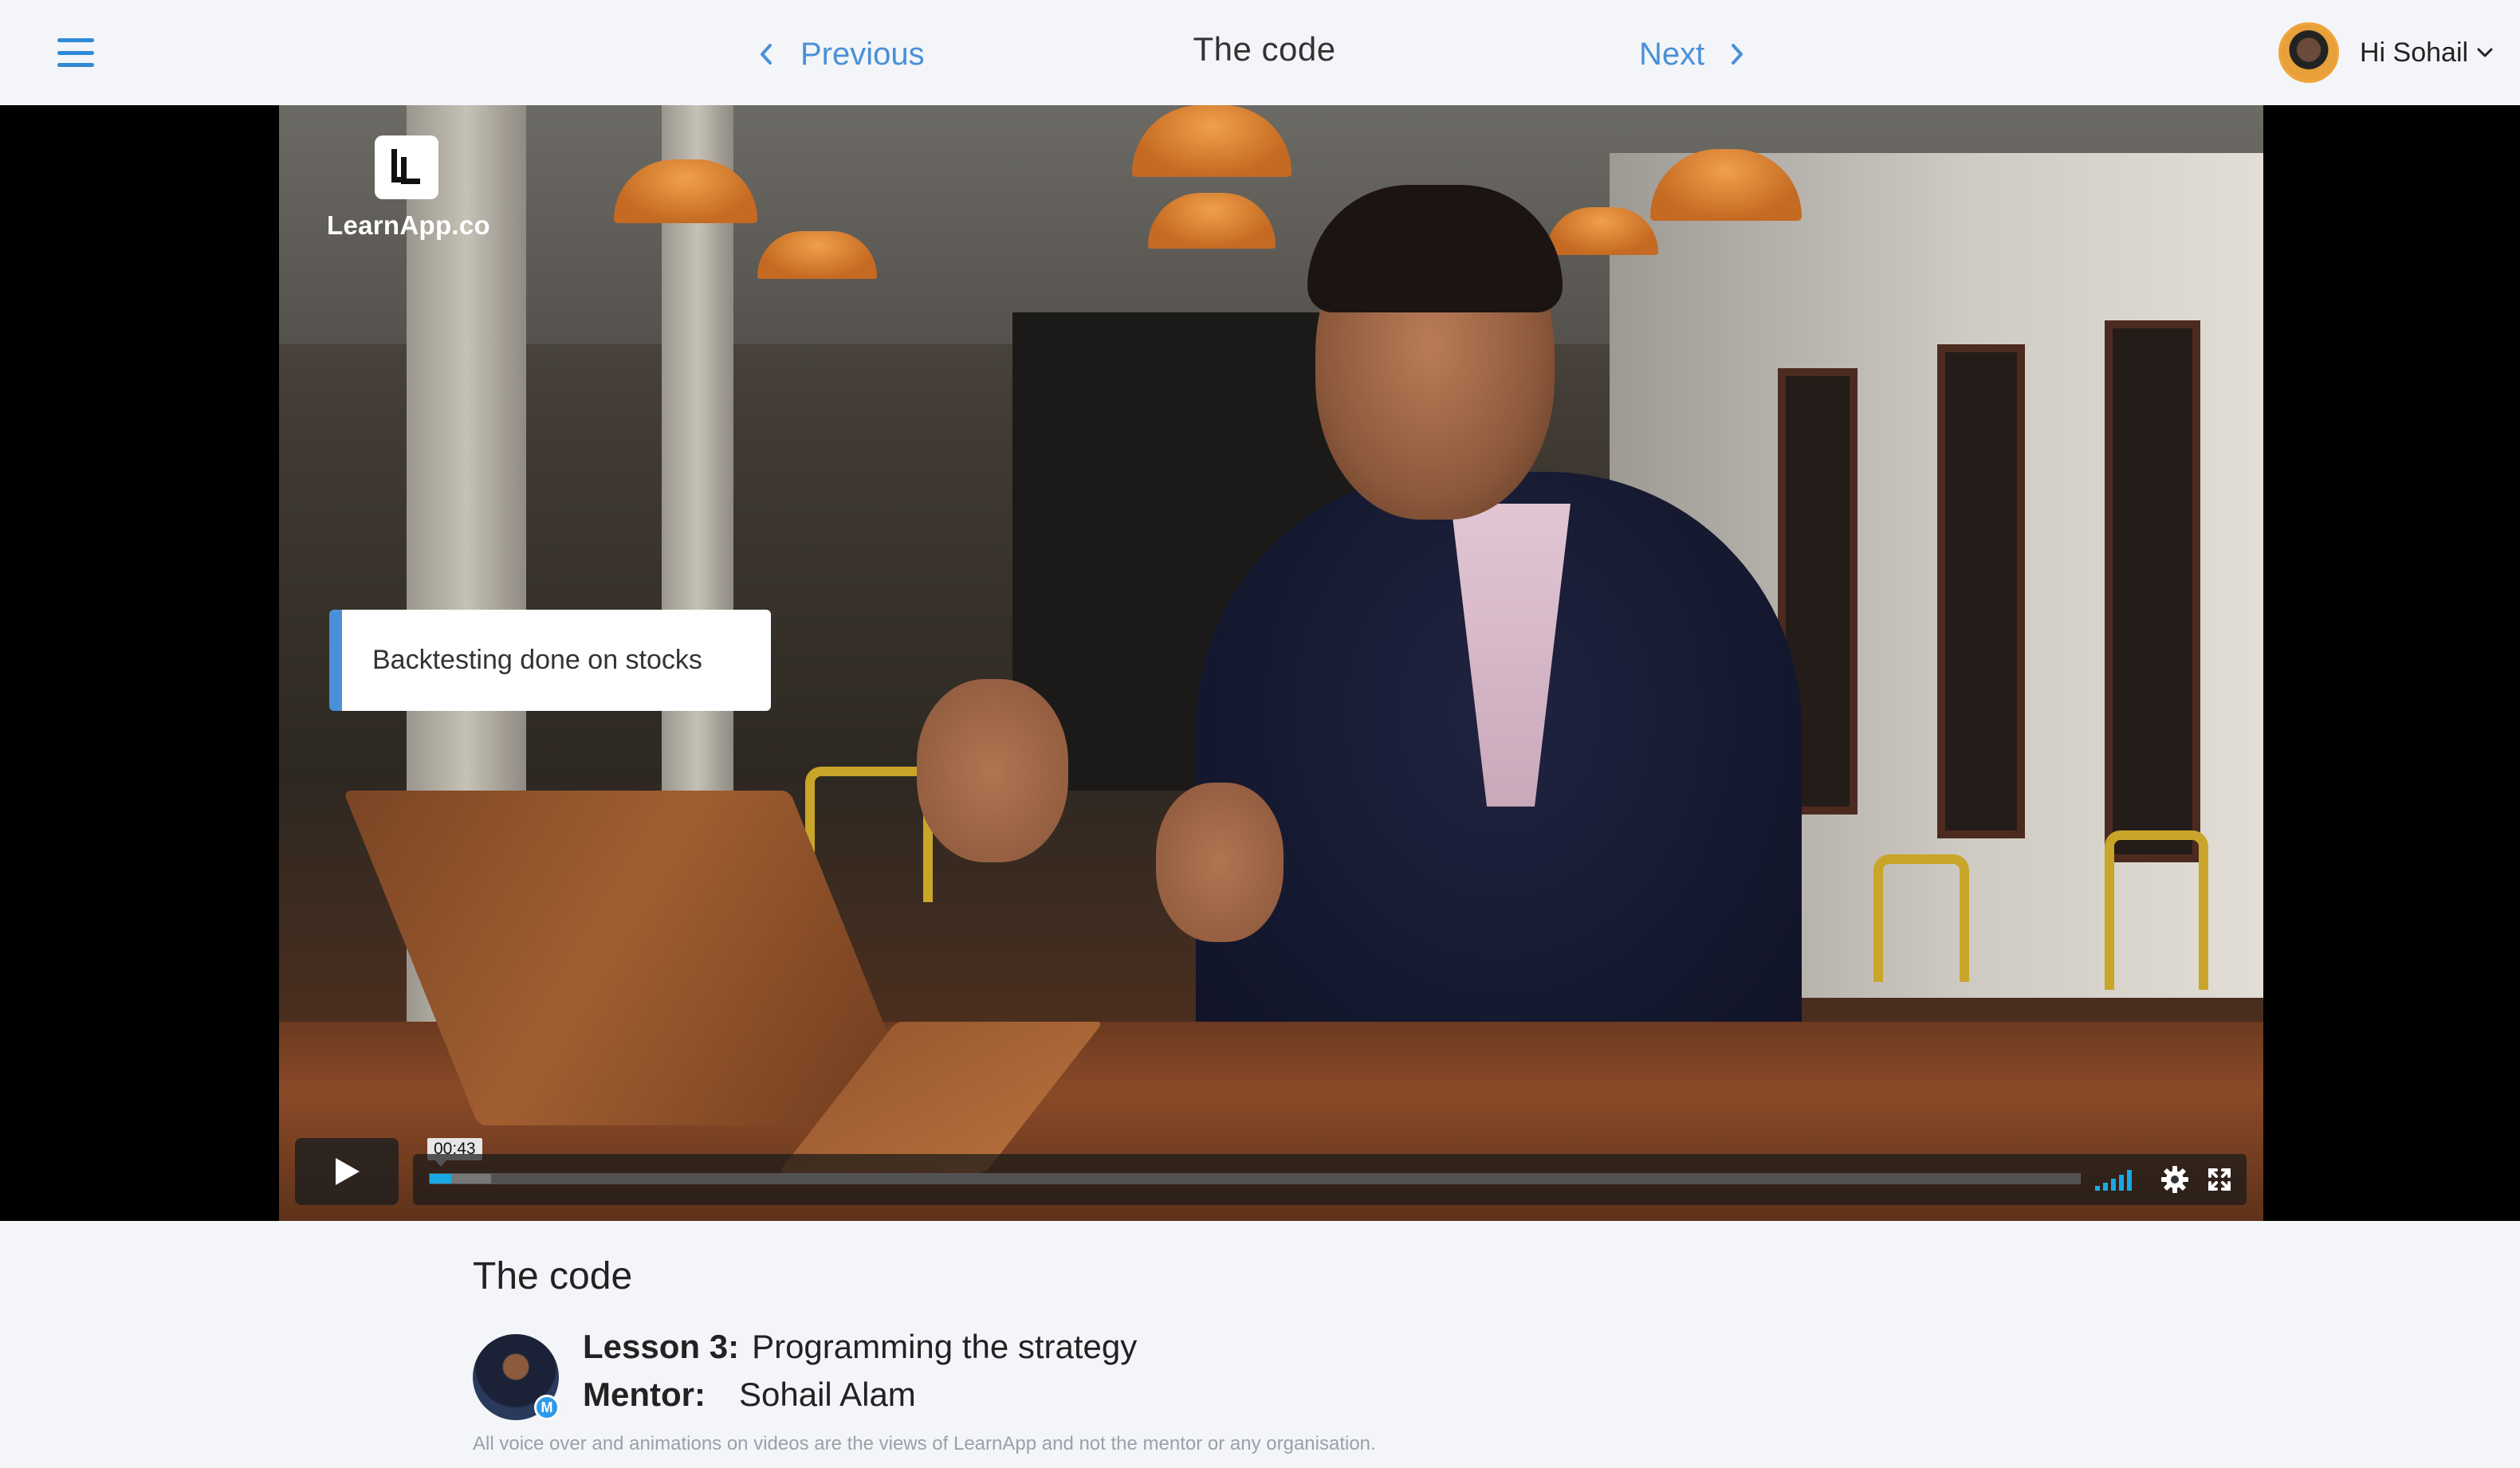 This screenshot has width=2520, height=1468. I want to click on play-icon, so click(348, 1171).